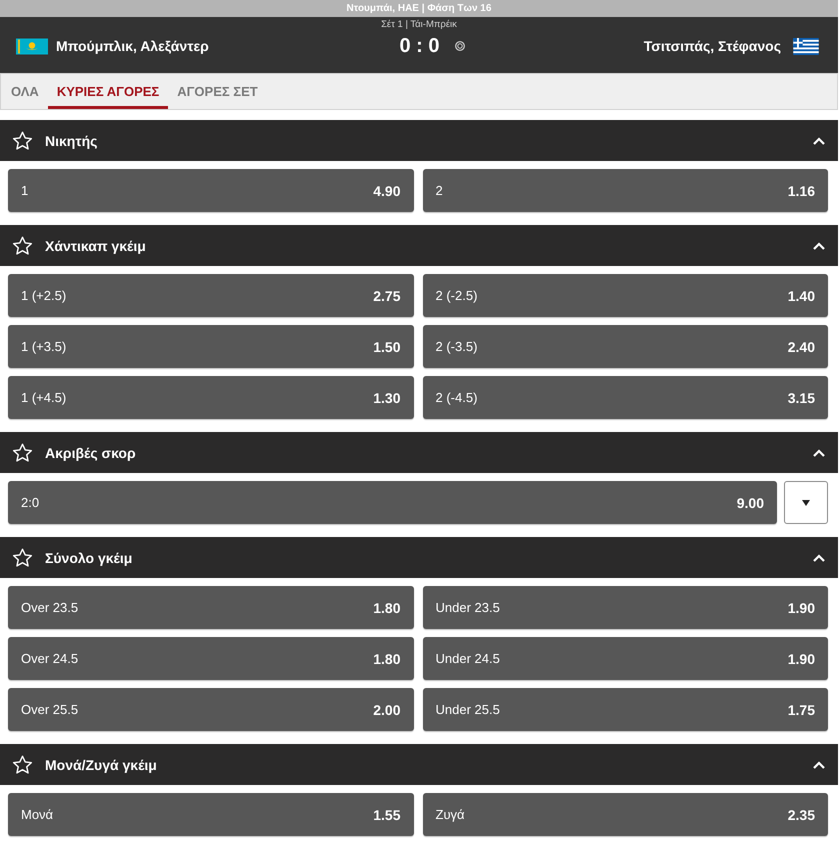  I want to click on tournament-info: Ντουμπάι, ΗΑΕ | Φάση Των 16, so click(419, 8).